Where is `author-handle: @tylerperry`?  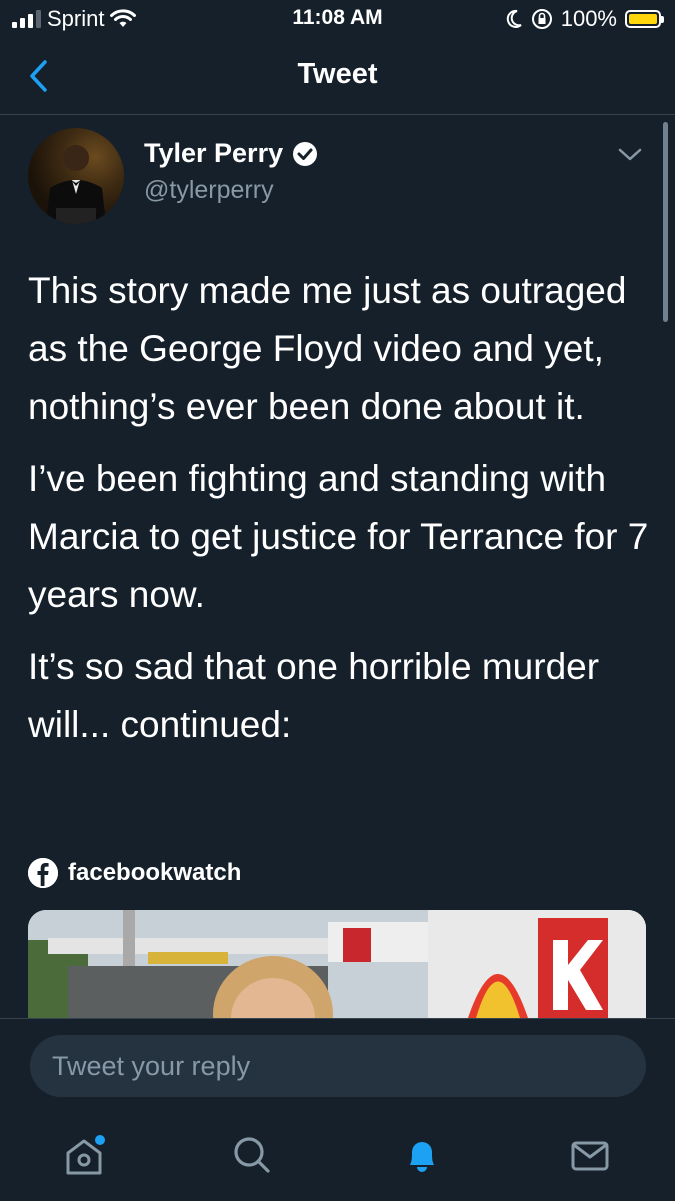
author-handle: @tylerperry is located at coordinates (209, 190).